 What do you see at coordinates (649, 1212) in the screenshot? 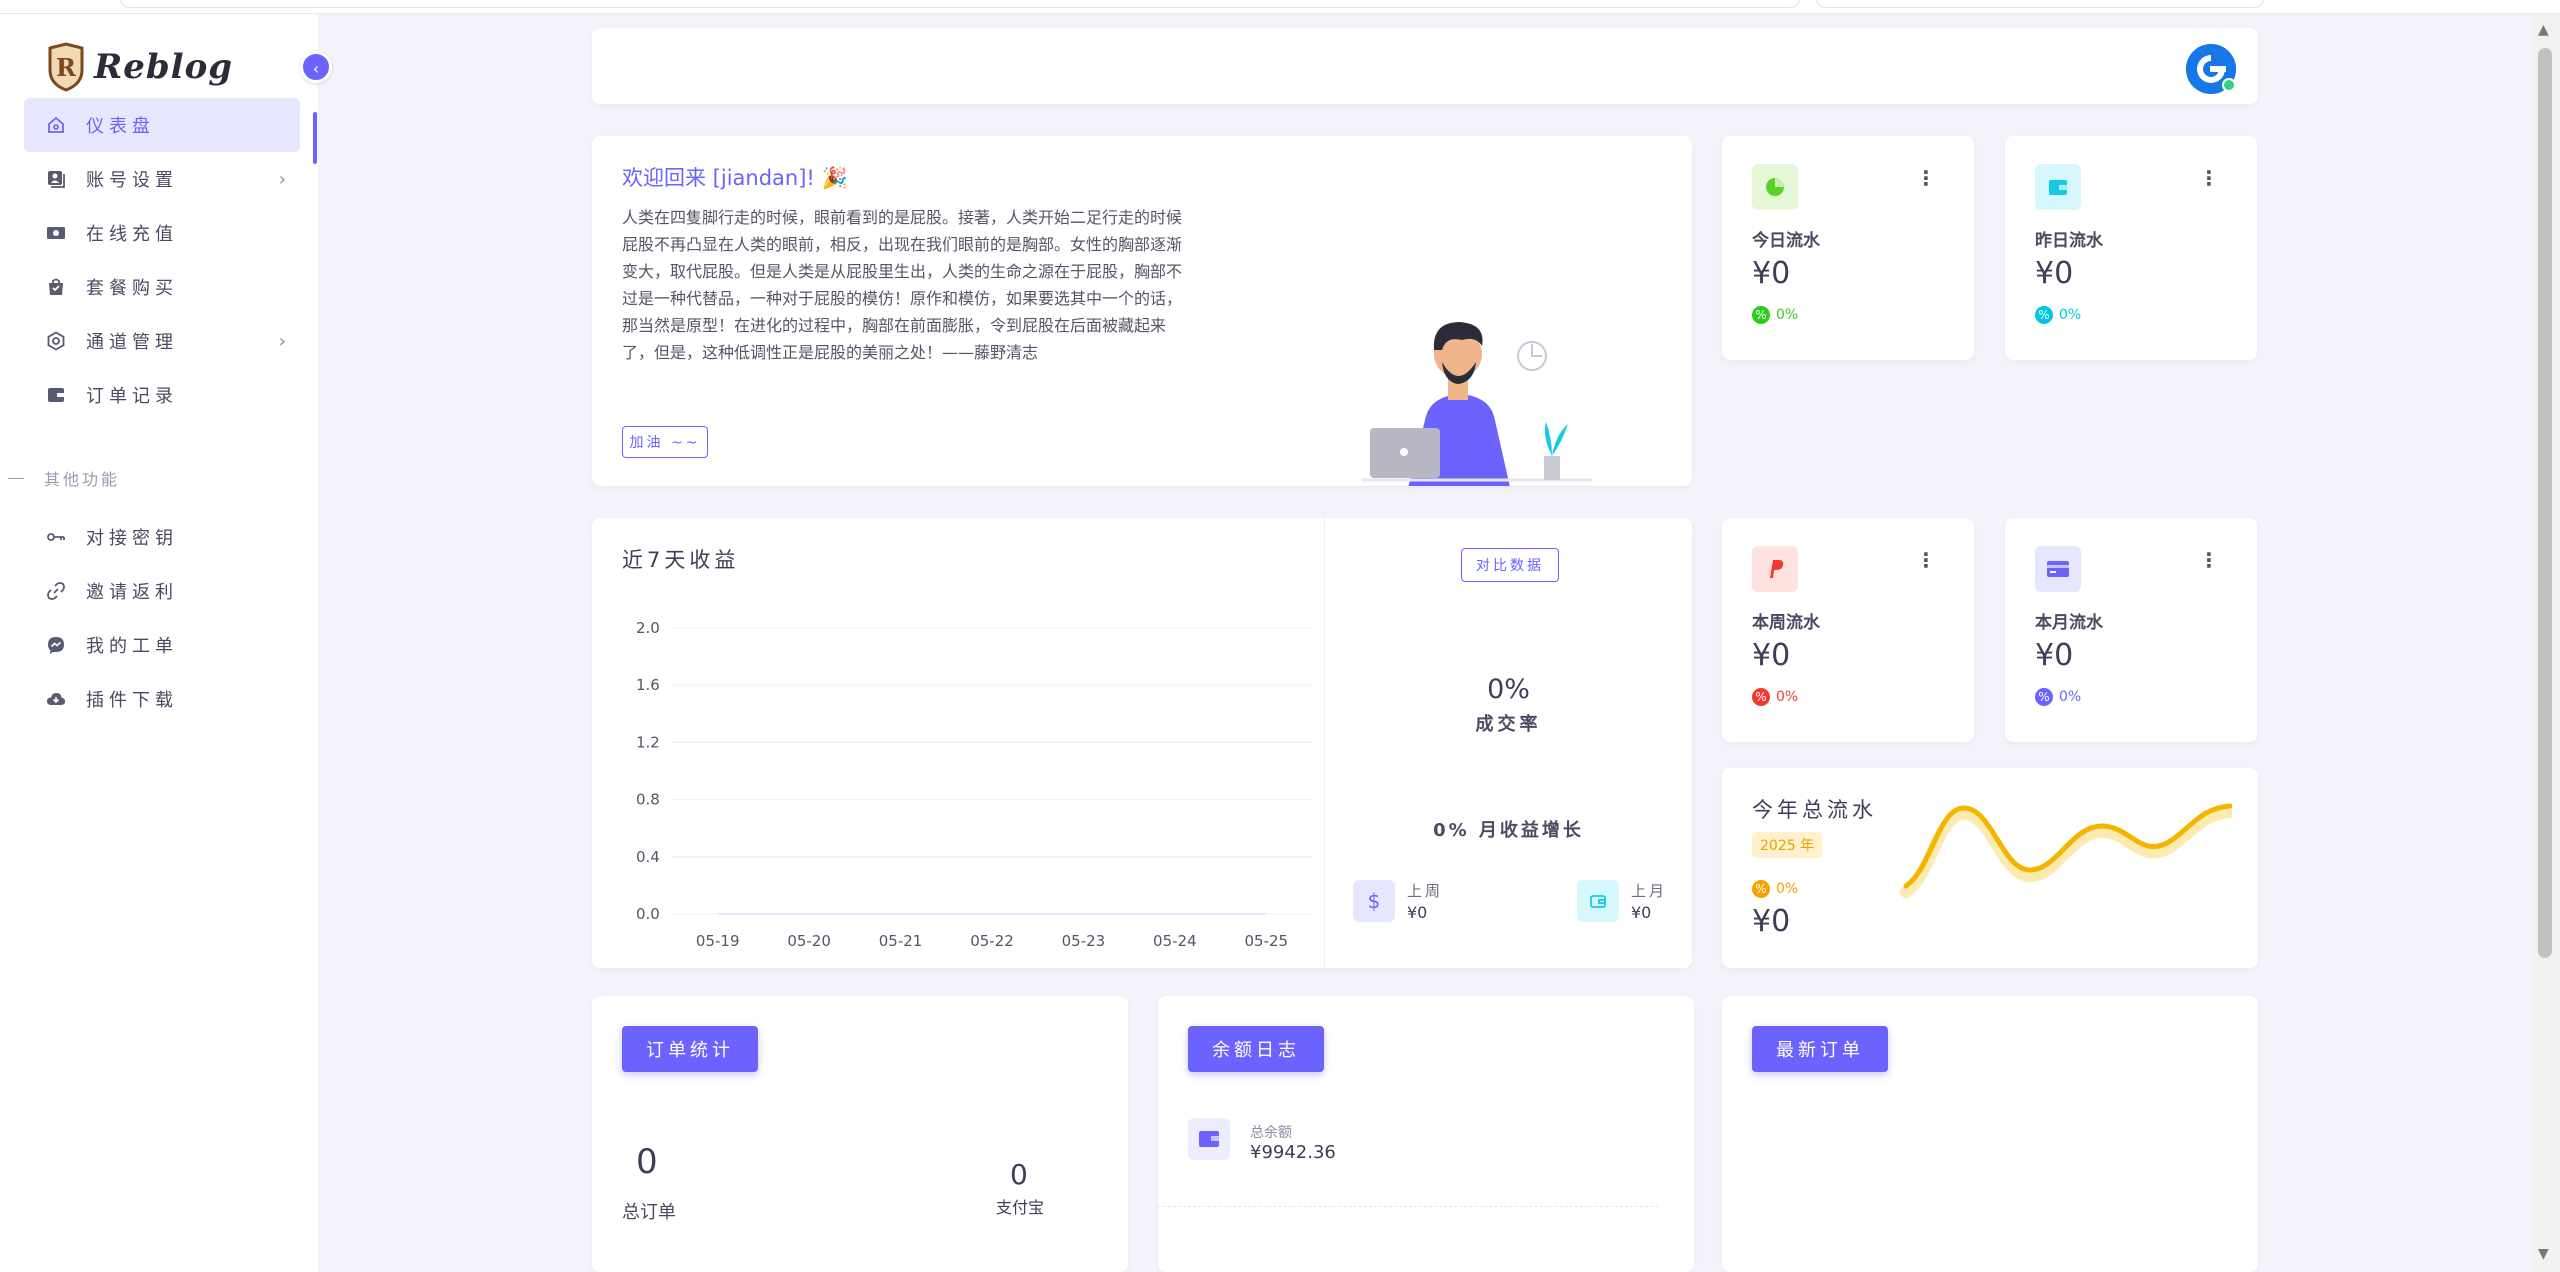
I see `total-orders-label: 总订单` at bounding box center [649, 1212].